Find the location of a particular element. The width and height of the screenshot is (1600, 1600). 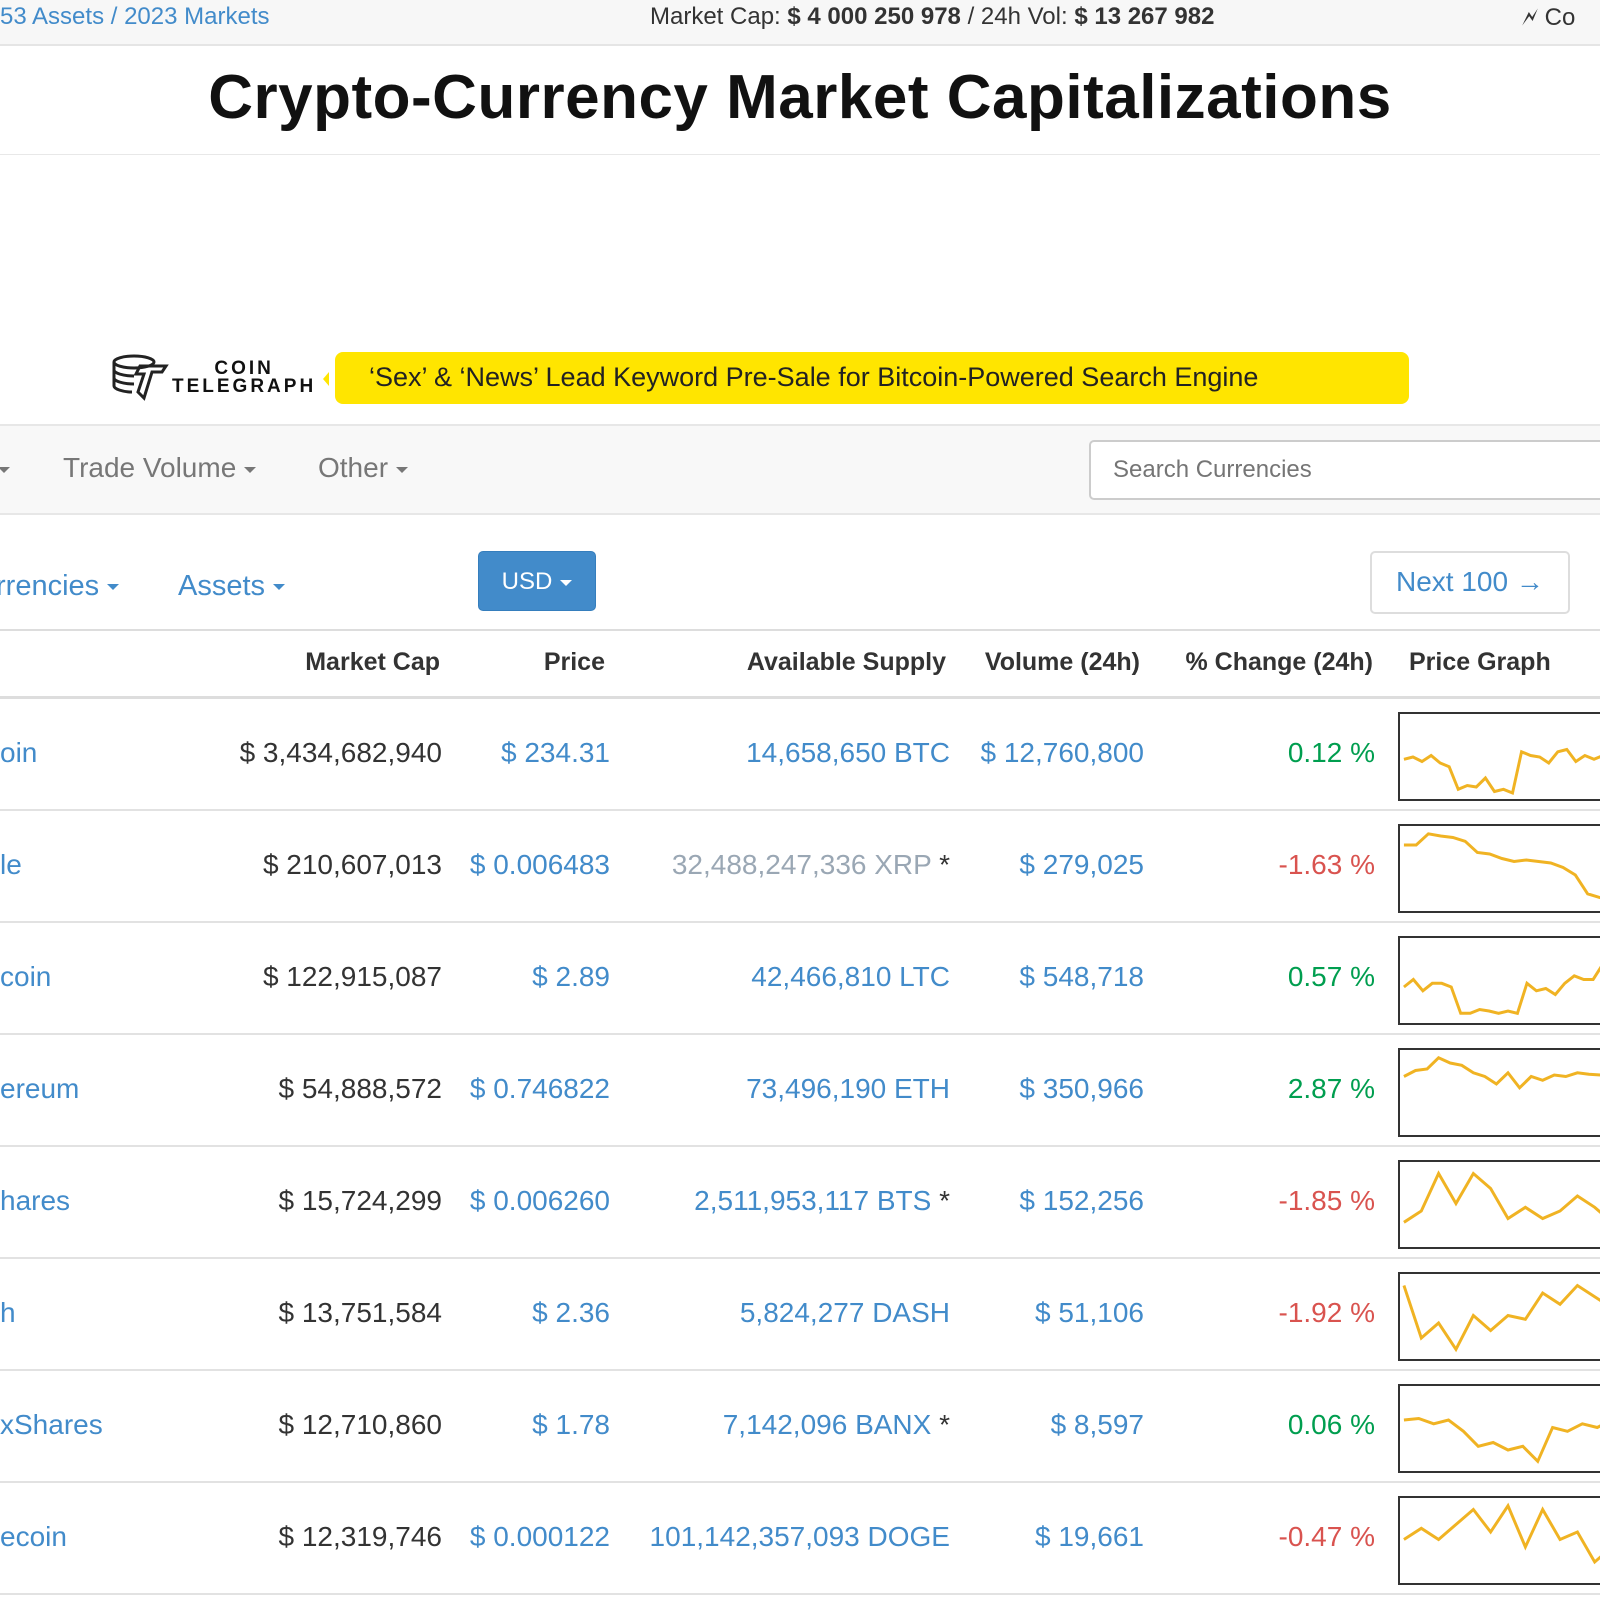

supply-link: 2,511,953,117 BTS is located at coordinates (812, 1200).